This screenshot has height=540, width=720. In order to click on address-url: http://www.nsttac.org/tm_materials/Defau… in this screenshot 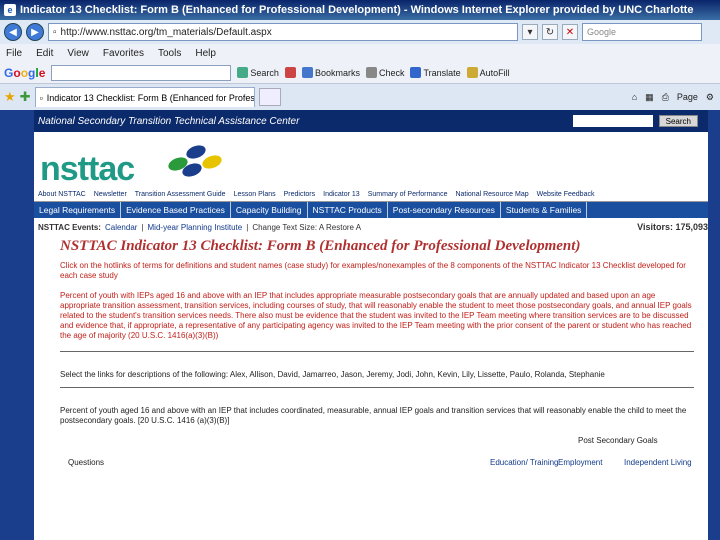, I will do `click(166, 32)`.